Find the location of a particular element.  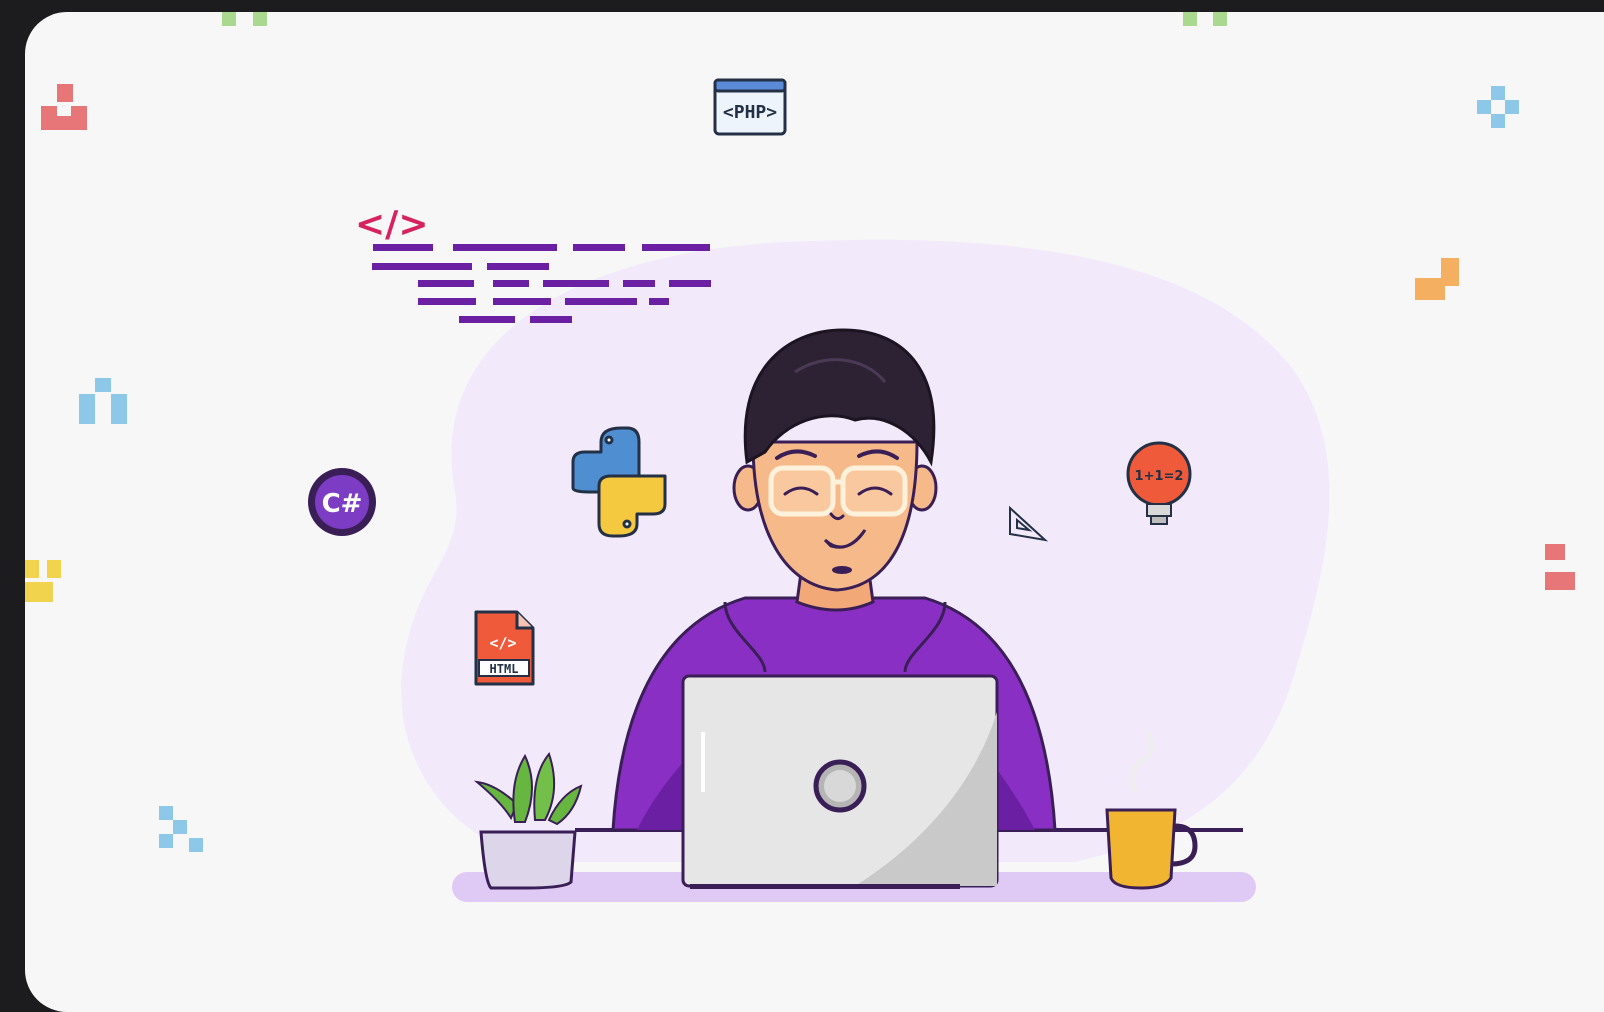

html-file-tag: </> is located at coordinates (502, 643).